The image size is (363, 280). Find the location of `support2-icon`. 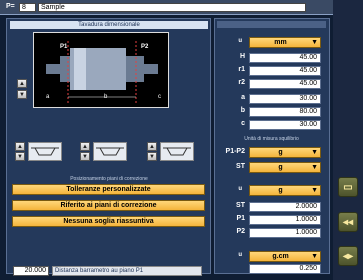

support2-icon is located at coordinates (110, 151).